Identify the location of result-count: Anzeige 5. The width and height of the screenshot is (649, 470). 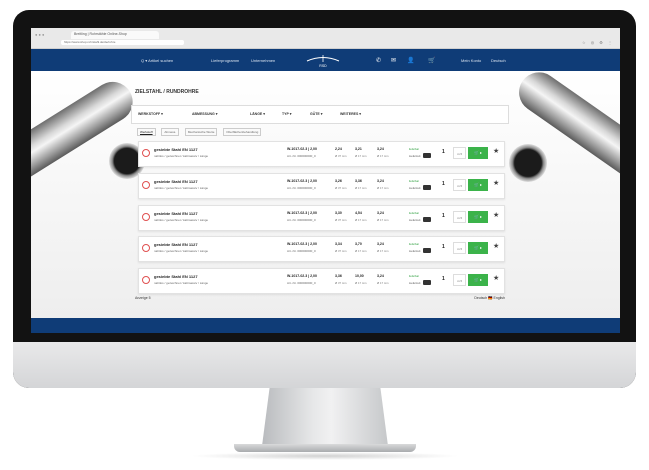
(143, 298).